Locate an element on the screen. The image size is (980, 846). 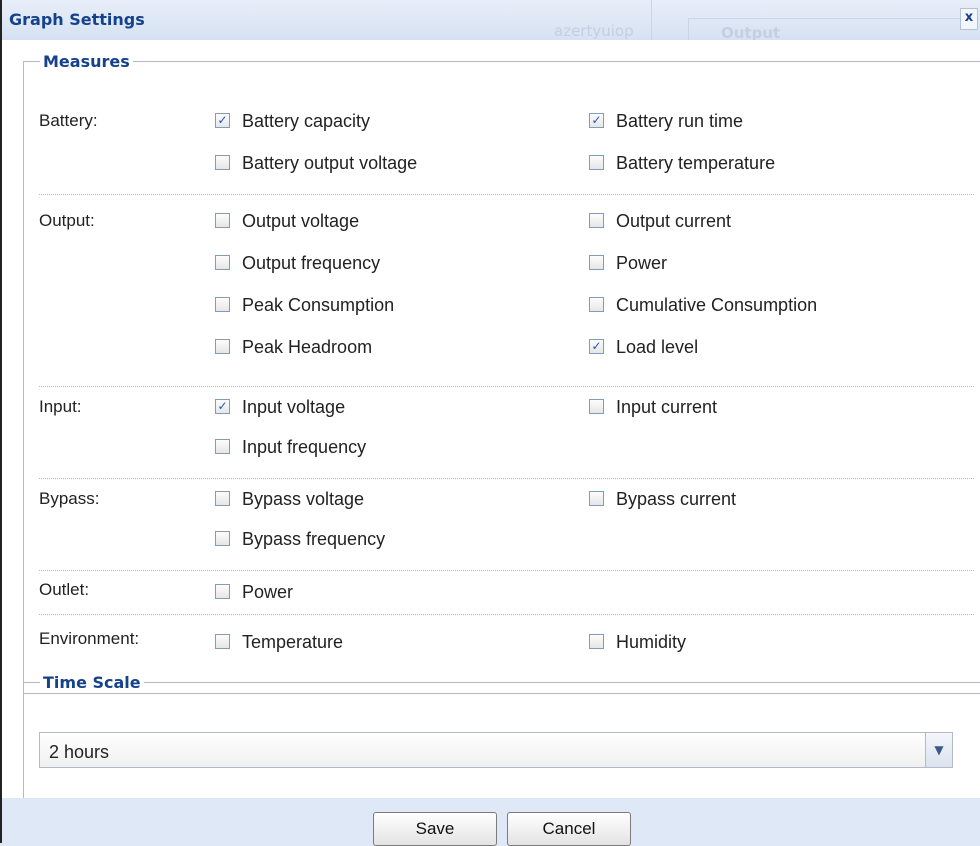
save-button: Save is located at coordinates (435, 829).